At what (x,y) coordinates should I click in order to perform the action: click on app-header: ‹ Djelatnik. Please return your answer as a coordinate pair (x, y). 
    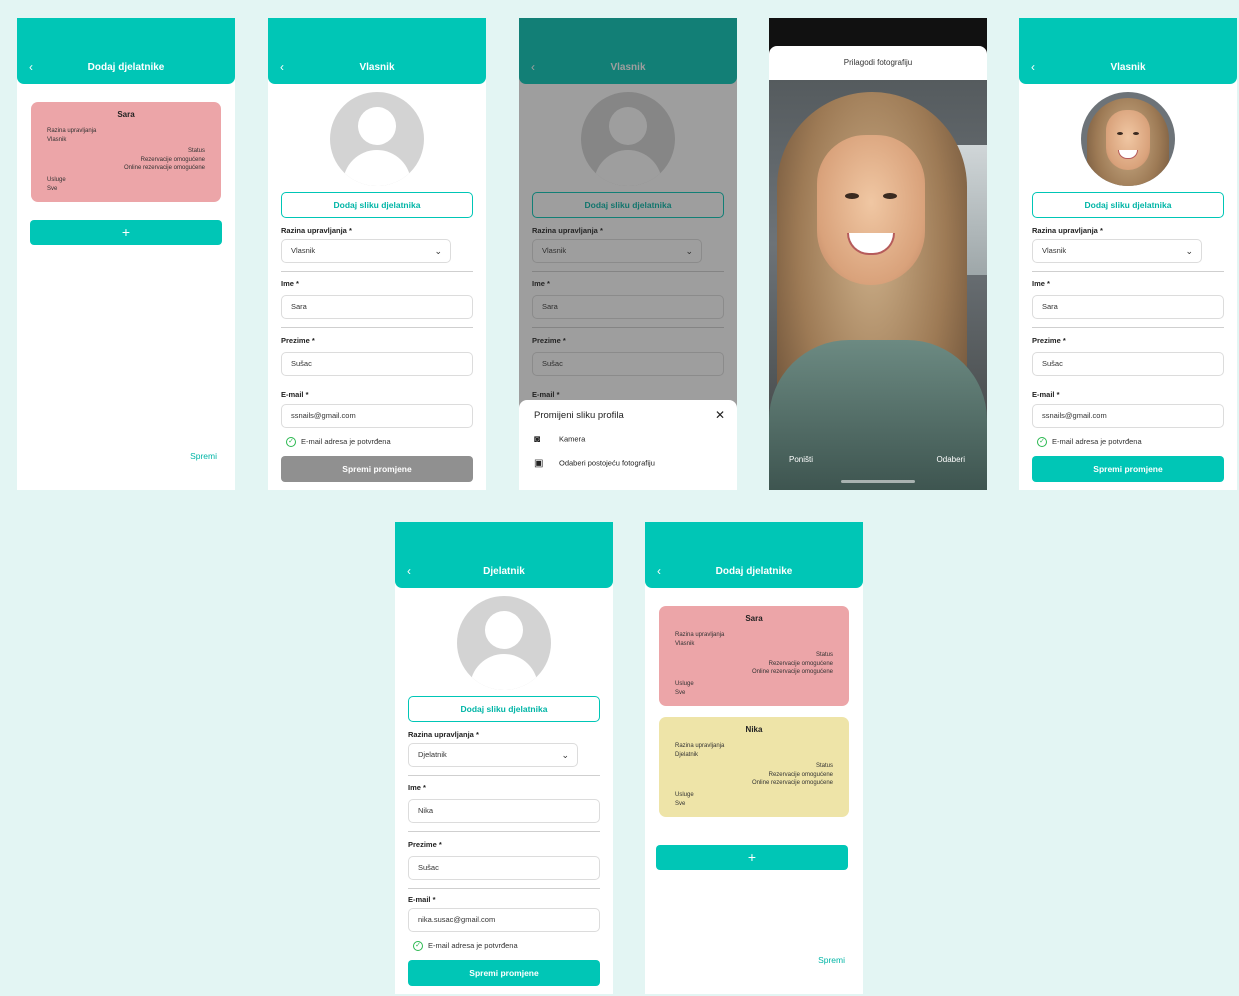
    Looking at the image, I should click on (504, 555).